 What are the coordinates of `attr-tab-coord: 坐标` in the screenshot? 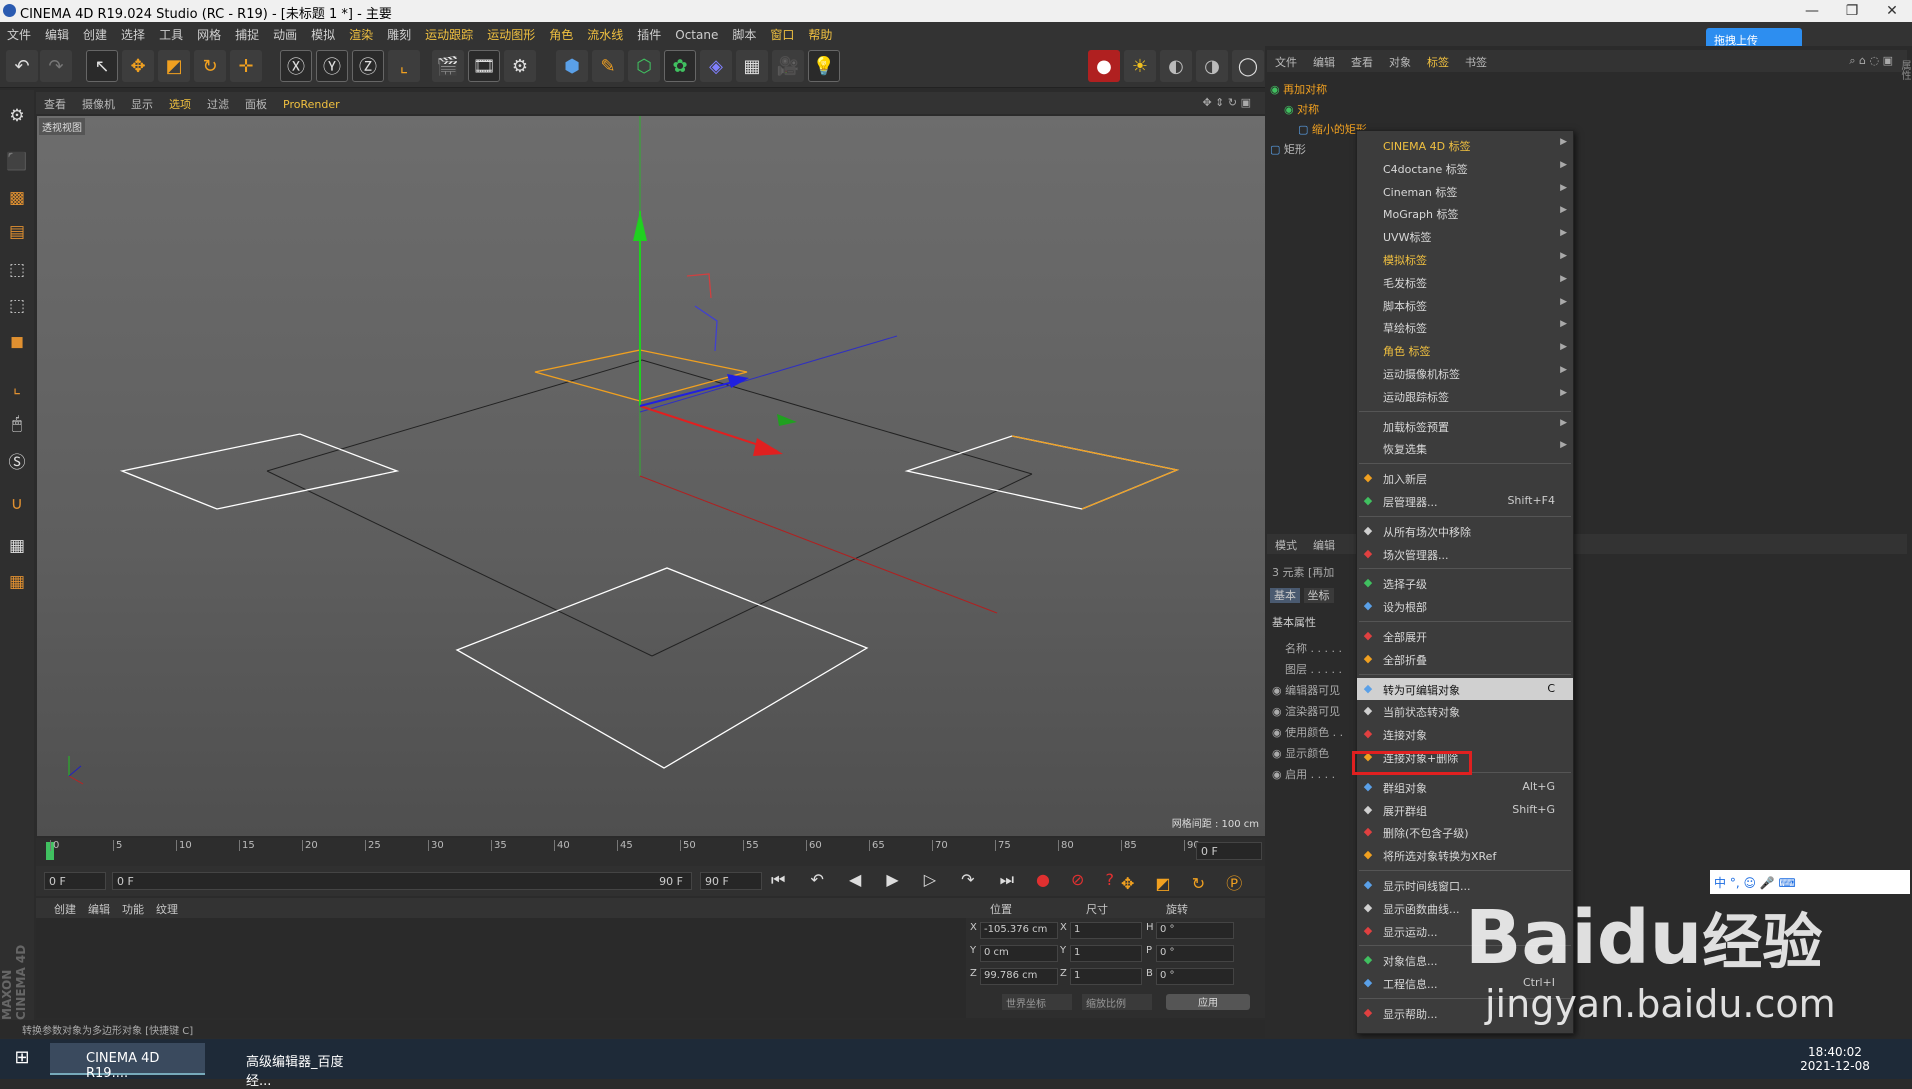 It's located at (1318, 595).